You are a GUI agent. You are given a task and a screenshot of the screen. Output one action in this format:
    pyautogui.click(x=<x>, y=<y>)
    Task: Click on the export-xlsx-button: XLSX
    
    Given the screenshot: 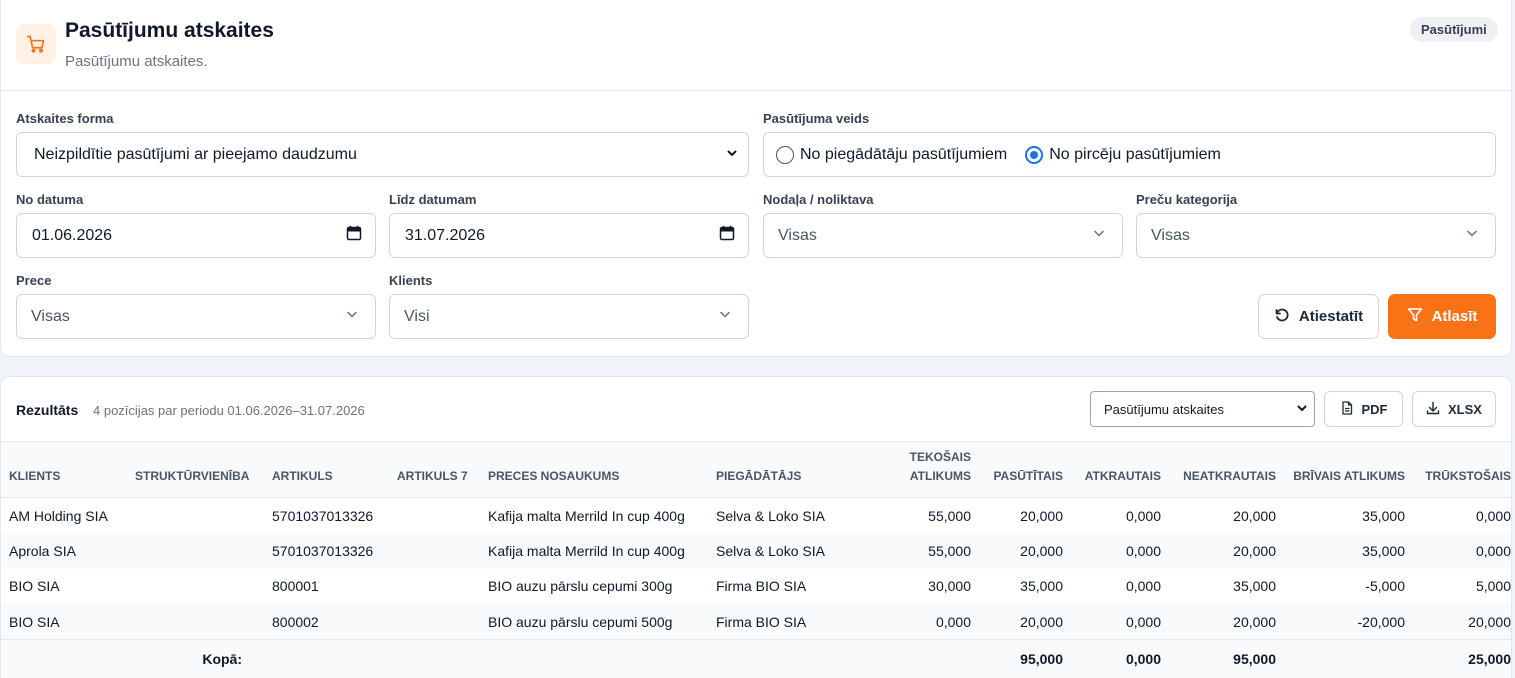 What is the action you would take?
    pyautogui.click(x=1454, y=409)
    